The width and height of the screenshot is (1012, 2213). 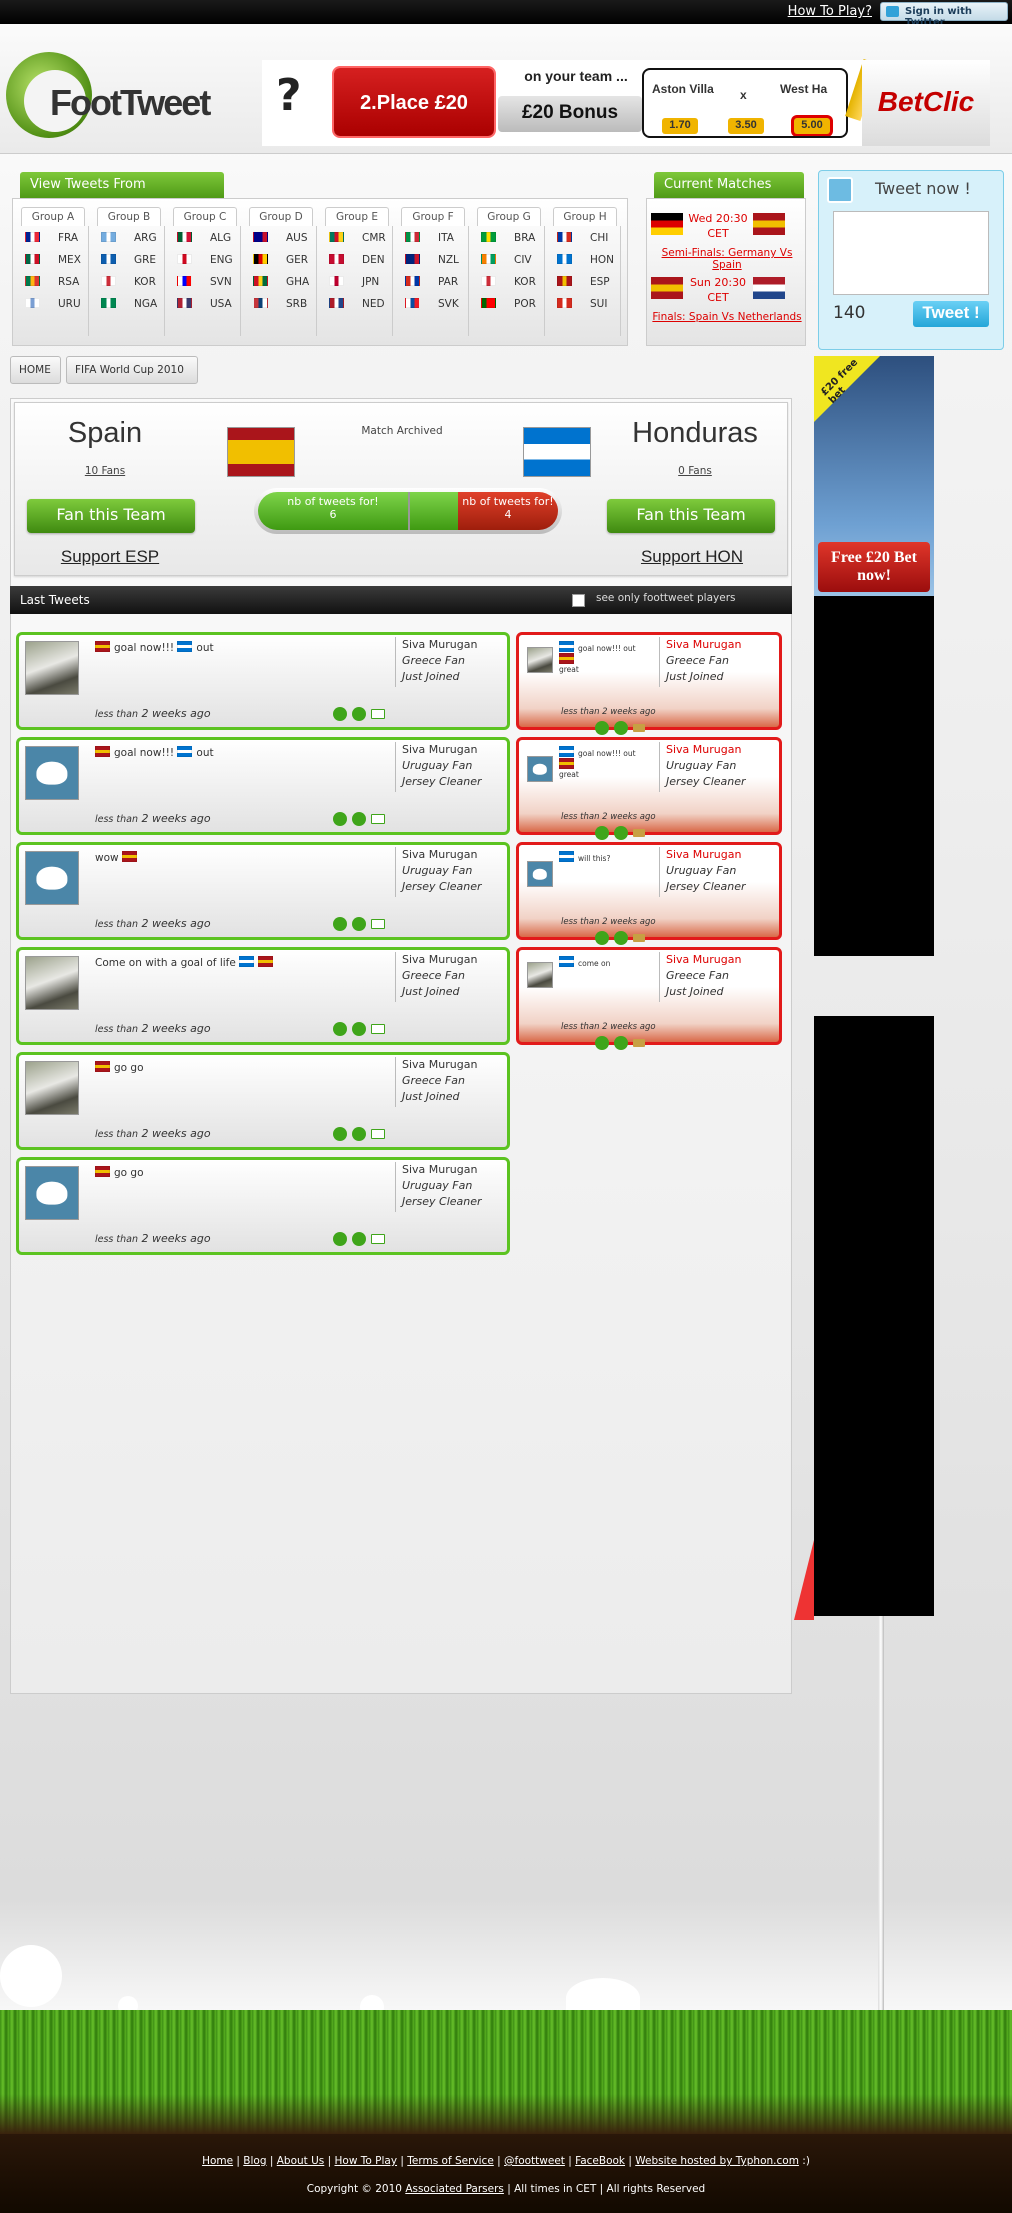 I want to click on team-link: DEN, so click(x=356, y=261).